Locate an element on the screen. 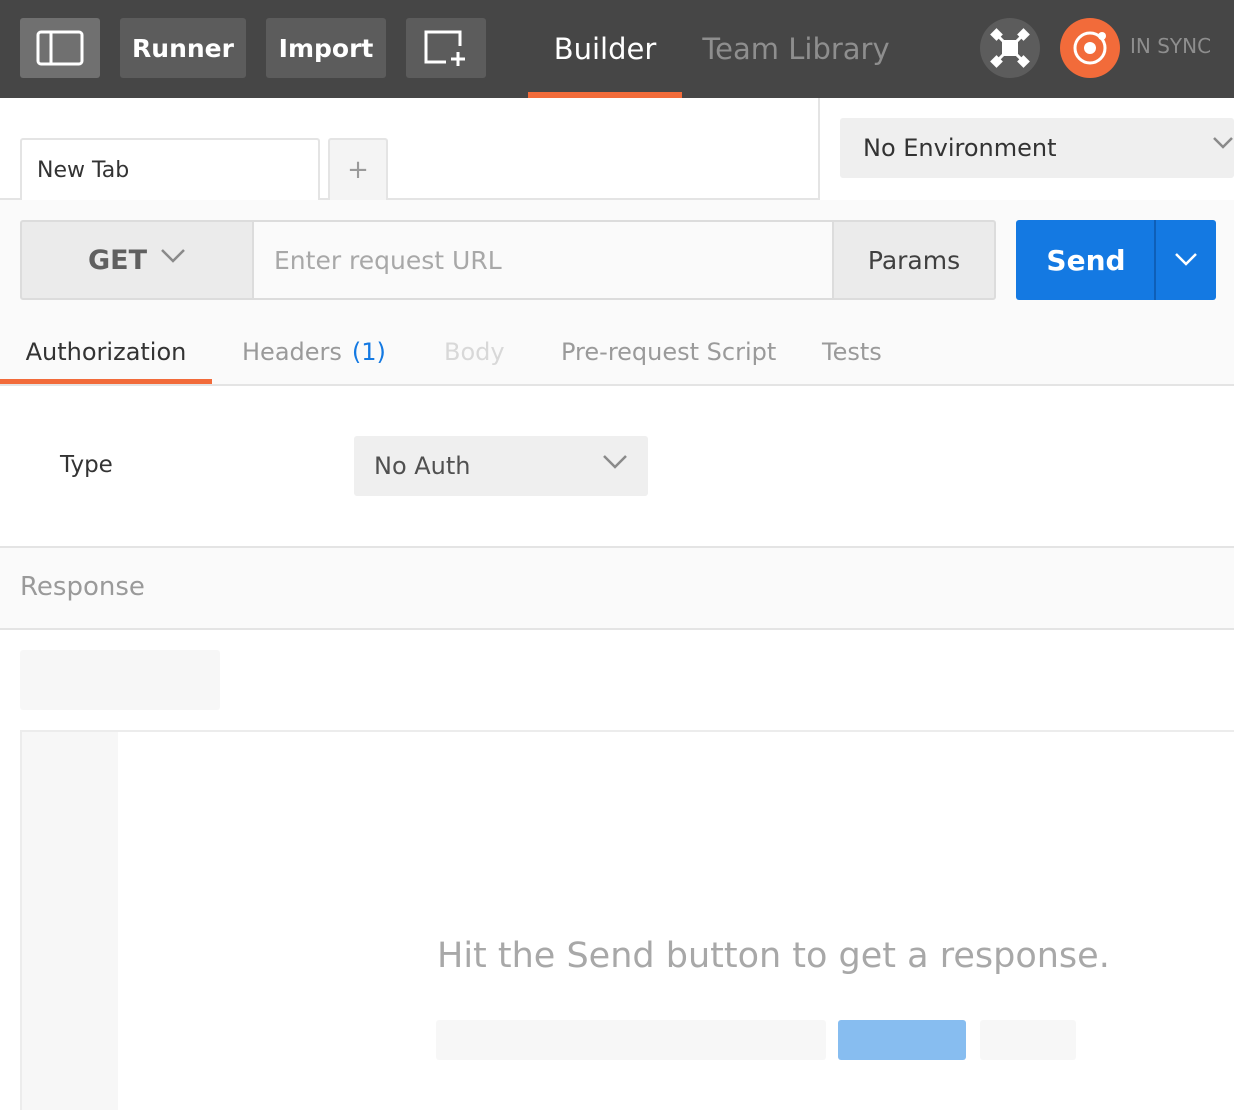 The image size is (1234, 1110). sidebar-toggle-icon is located at coordinates (60, 48).